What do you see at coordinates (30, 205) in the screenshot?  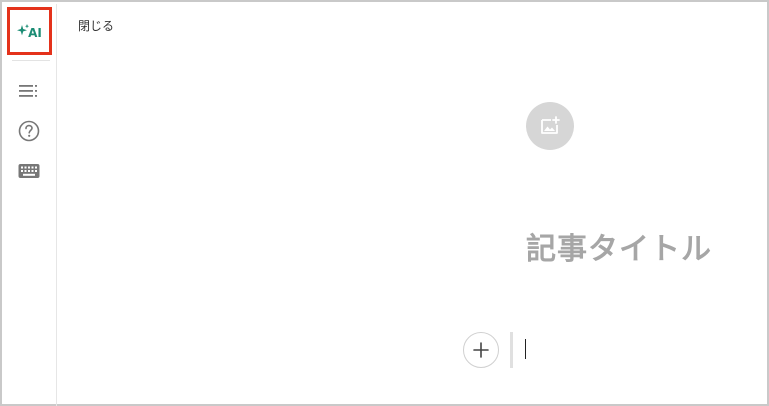 I see `sidebar: AI` at bounding box center [30, 205].